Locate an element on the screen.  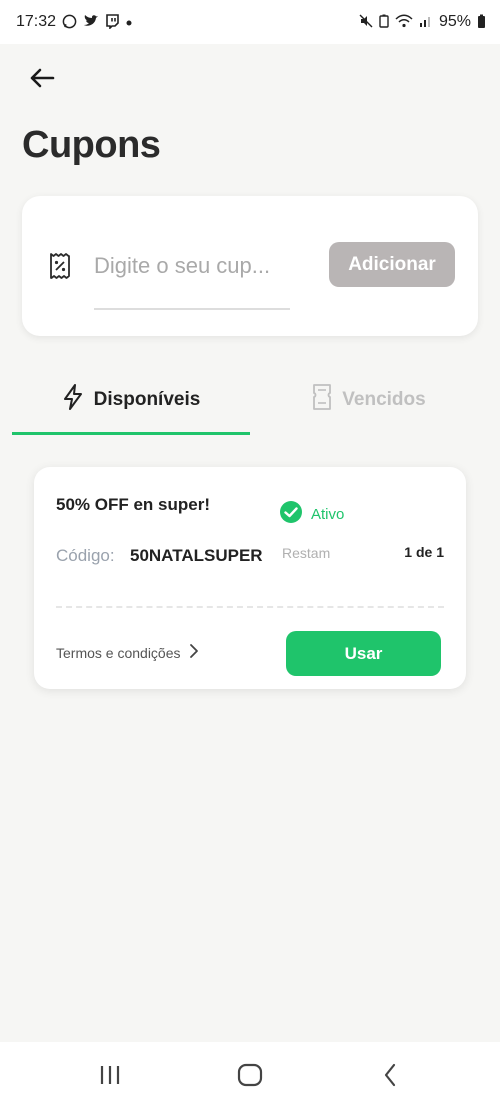
system-back-button is located at coordinates (390, 1077).